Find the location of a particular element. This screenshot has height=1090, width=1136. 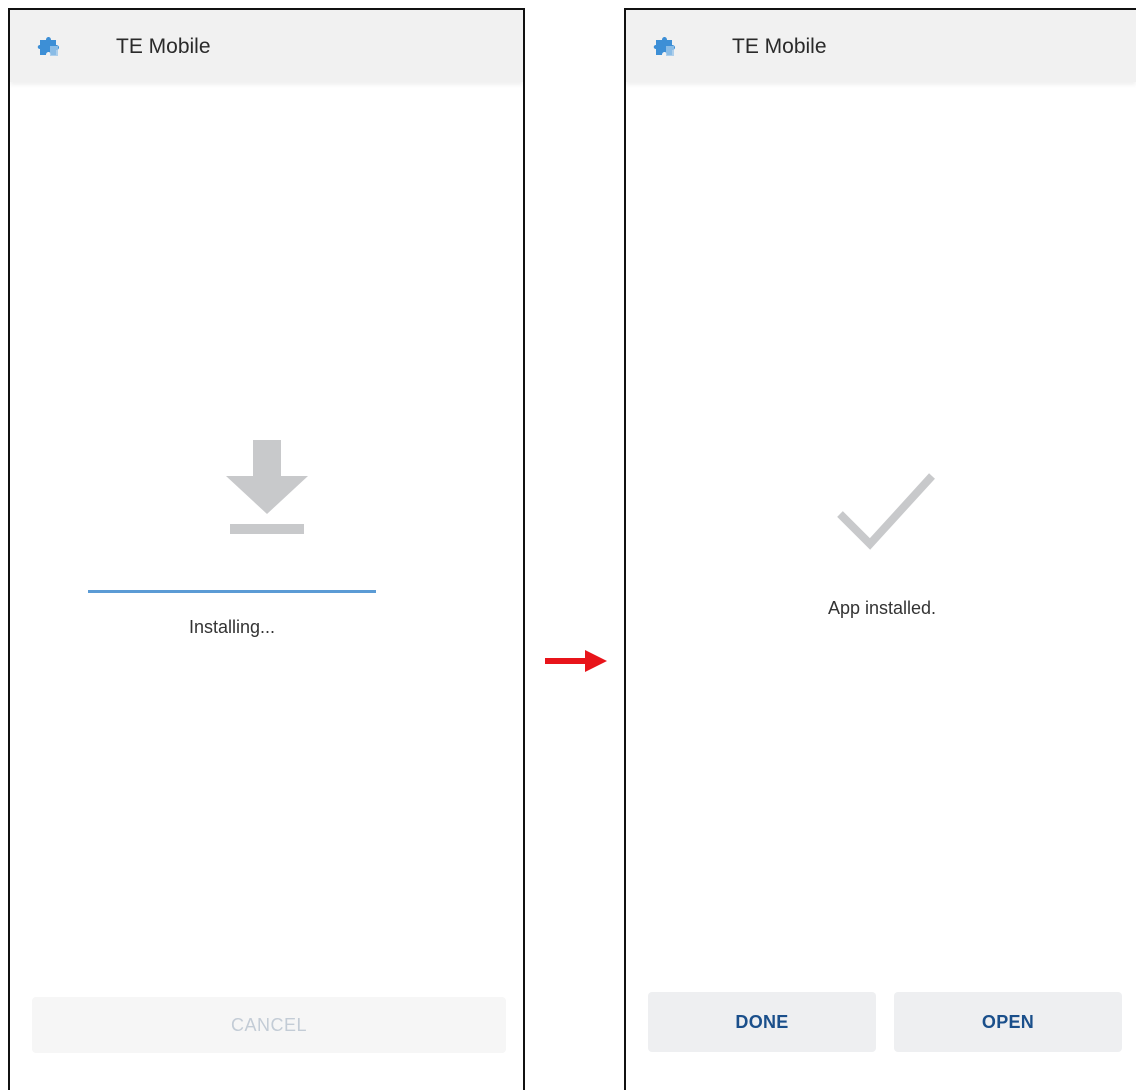

install-progress-fill is located at coordinates (232, 591).